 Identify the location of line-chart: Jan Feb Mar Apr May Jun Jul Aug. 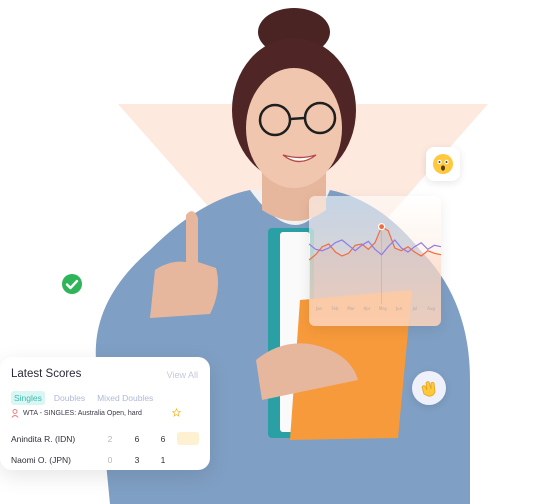
(375, 274).